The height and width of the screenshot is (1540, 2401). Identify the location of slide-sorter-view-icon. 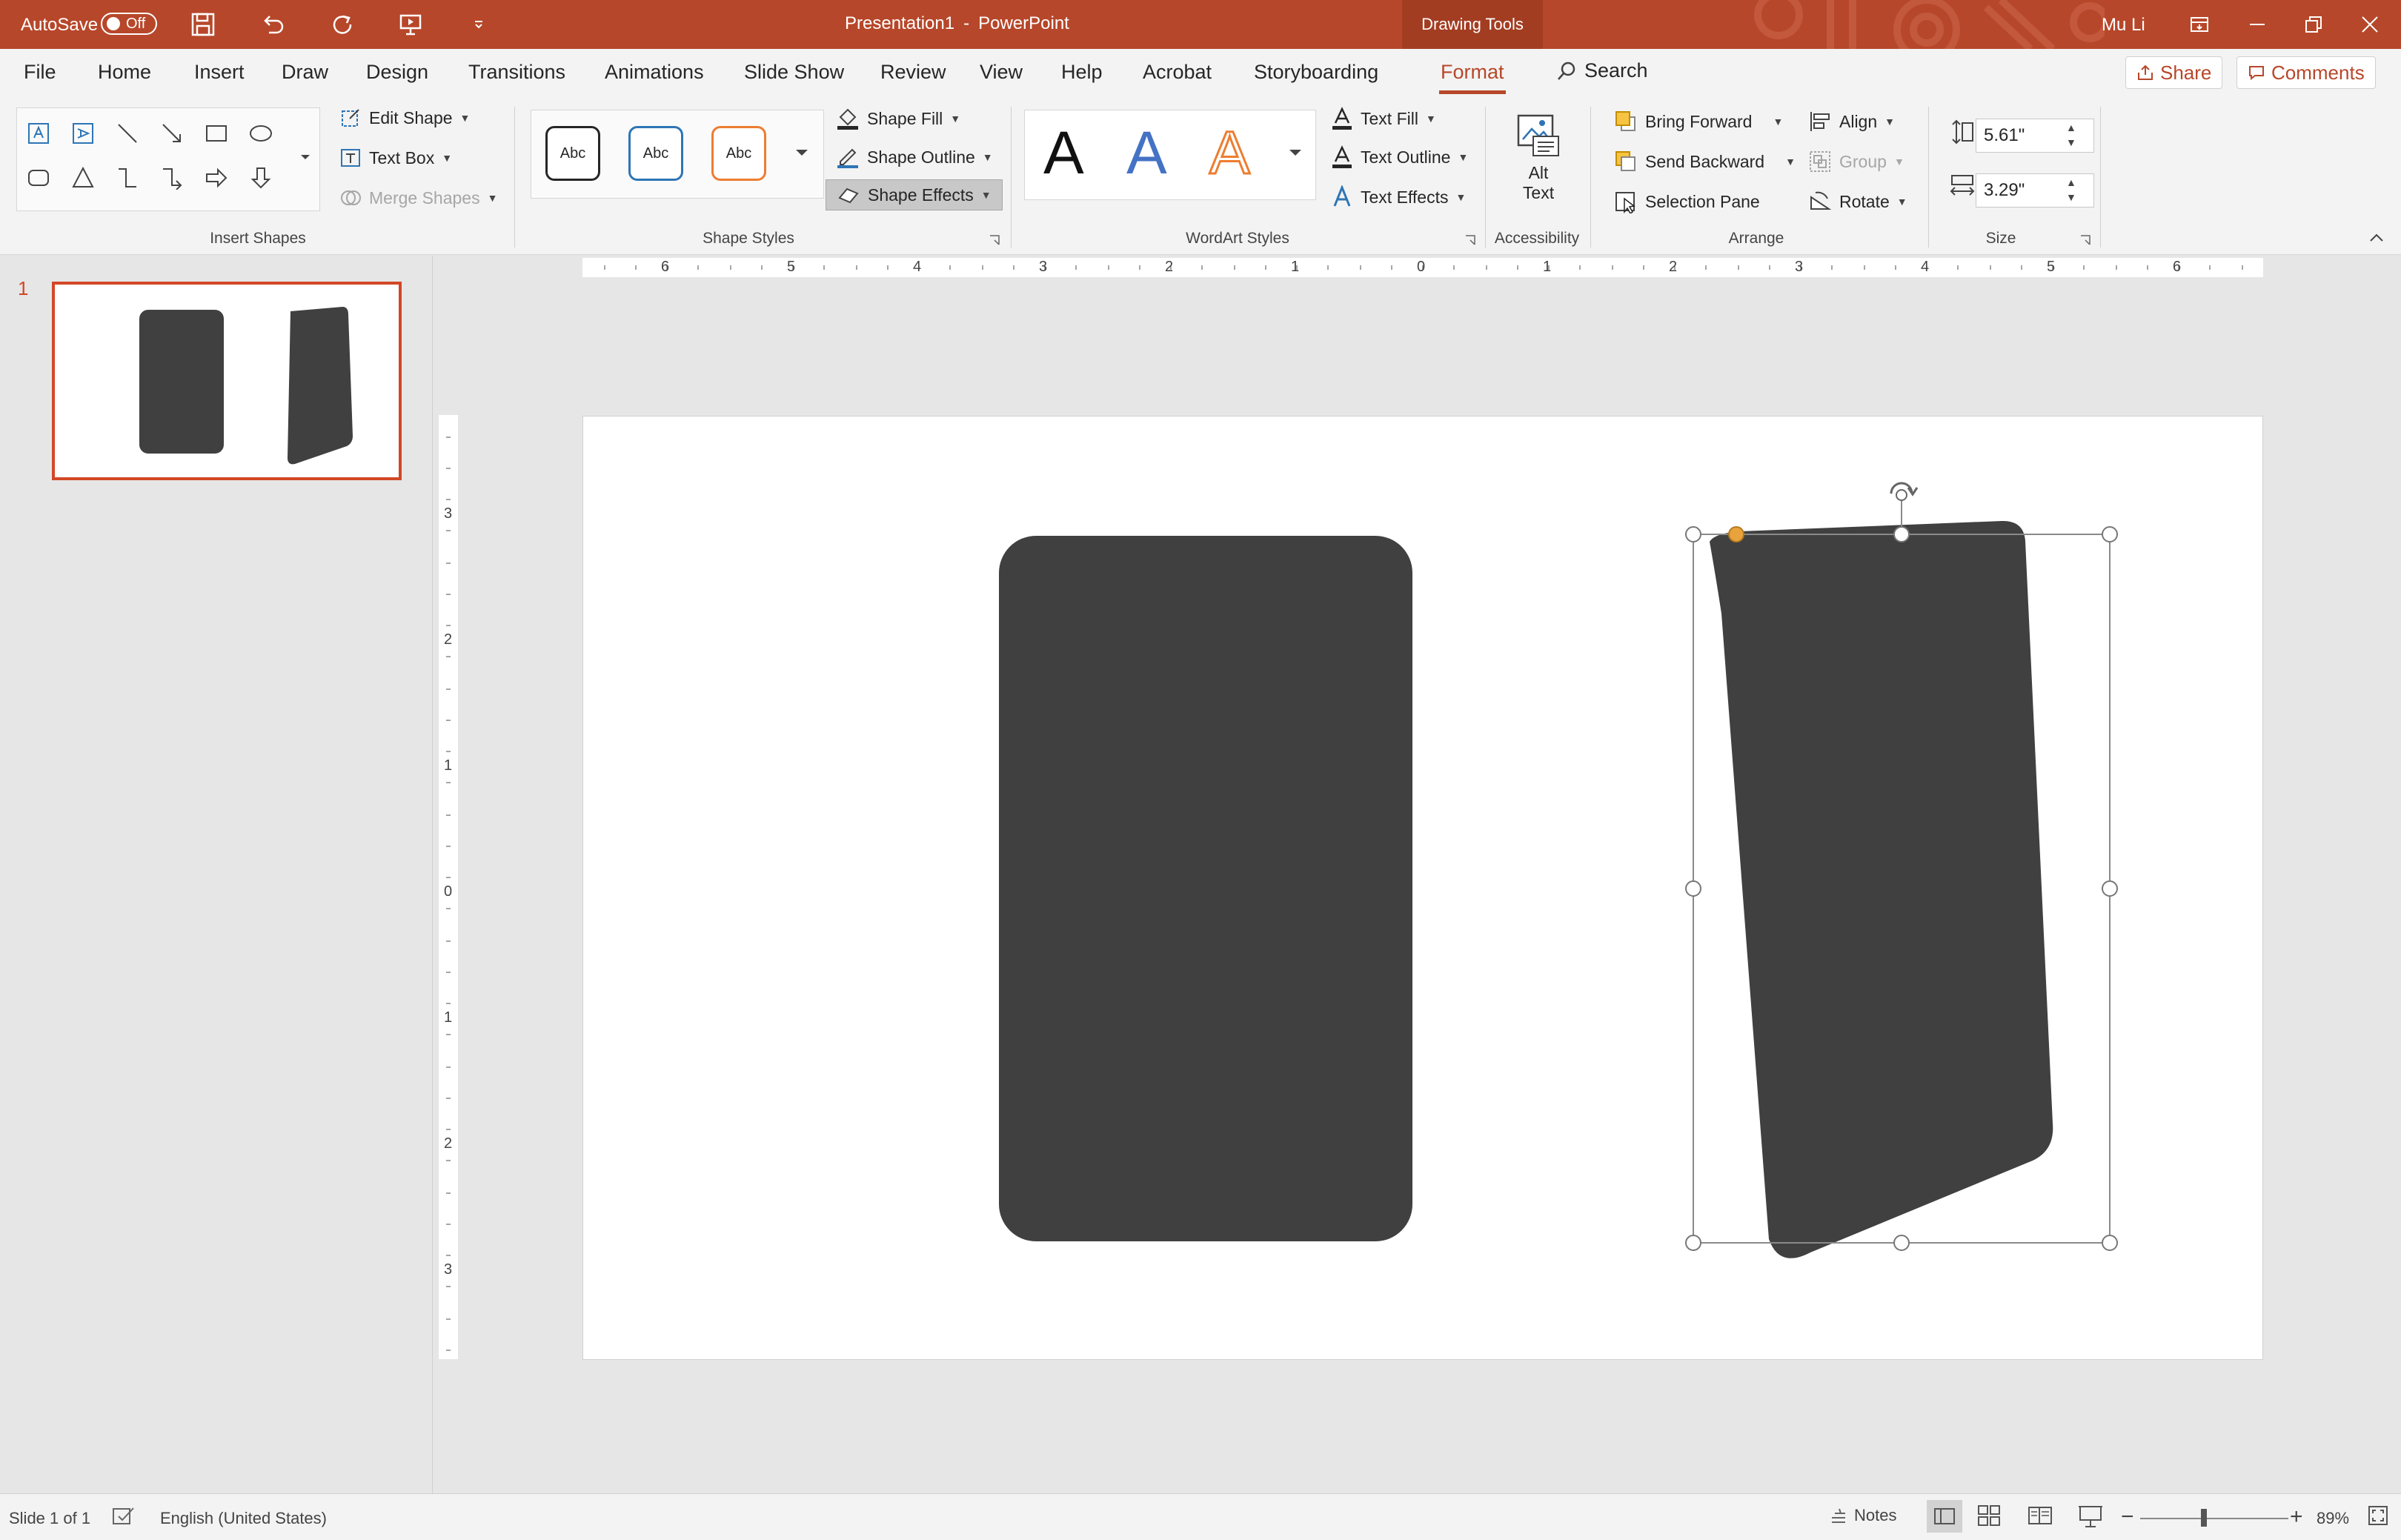
(1989, 1517).